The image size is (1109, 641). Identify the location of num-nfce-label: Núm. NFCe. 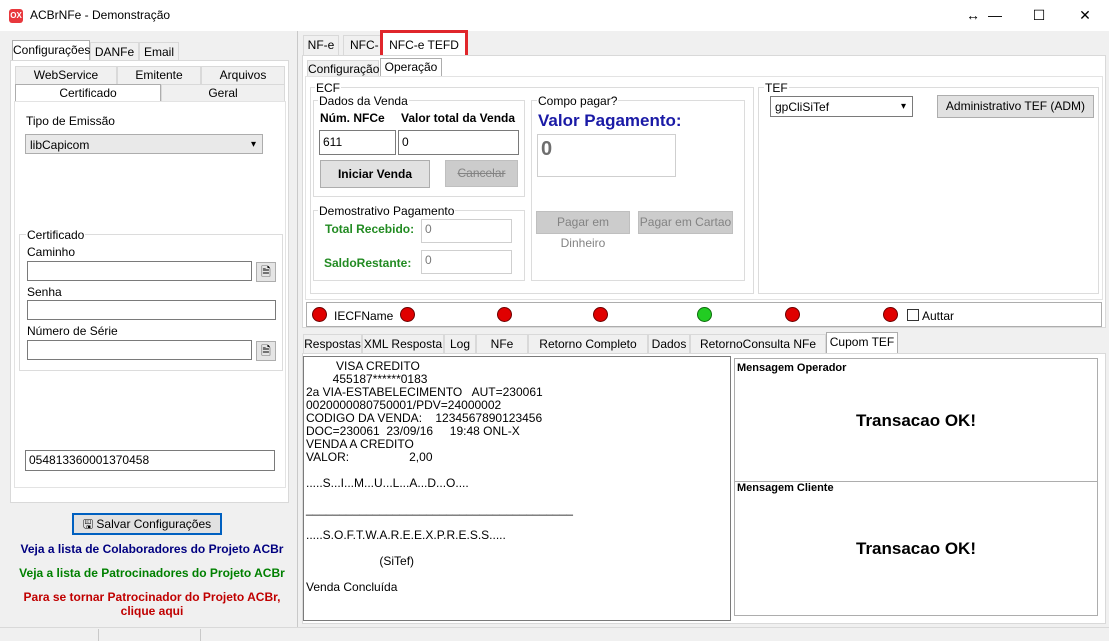
(352, 118).